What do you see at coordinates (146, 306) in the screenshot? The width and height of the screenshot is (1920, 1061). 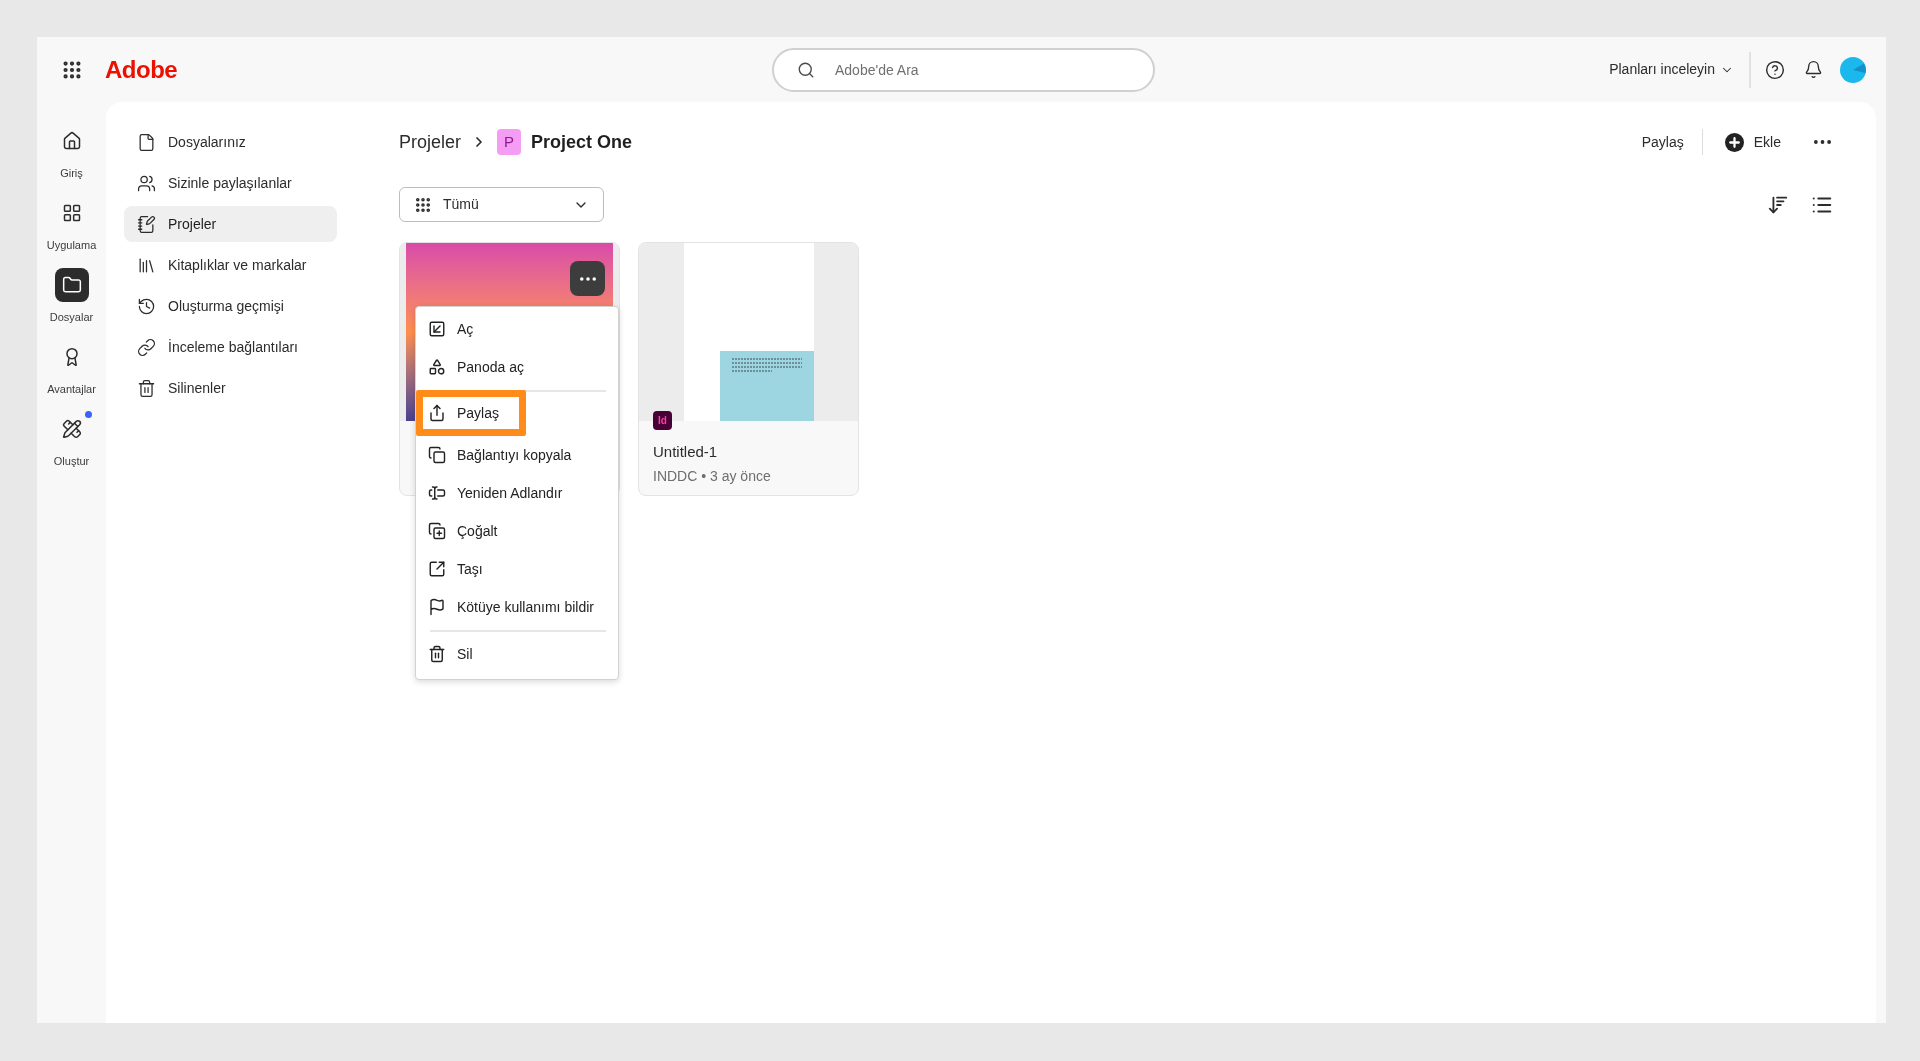 I see `history-icon` at bounding box center [146, 306].